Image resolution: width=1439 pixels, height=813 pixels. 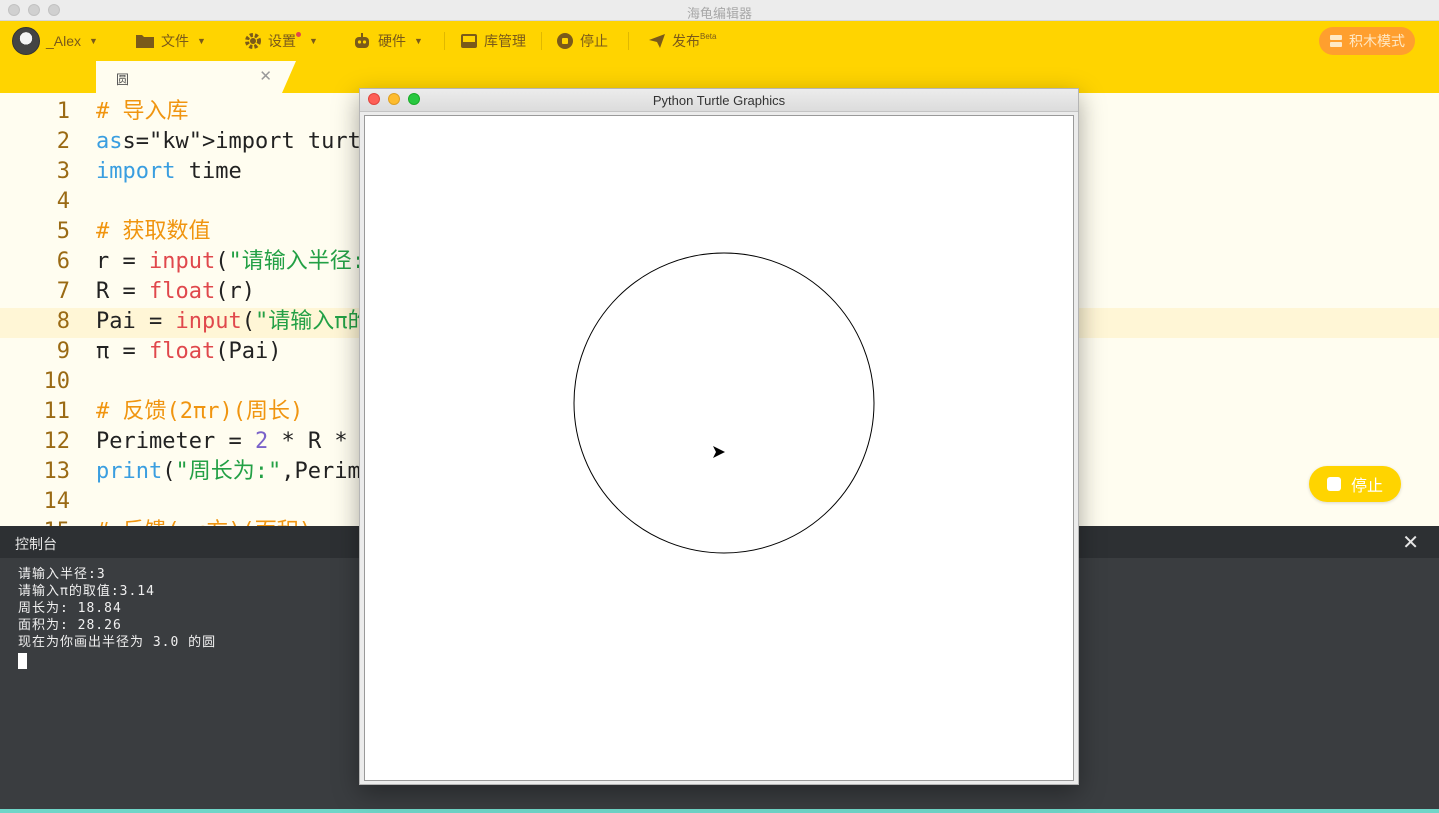 I want to click on console-line: 现在为你画出半径为 3.0 的圆, so click(x=117, y=642).